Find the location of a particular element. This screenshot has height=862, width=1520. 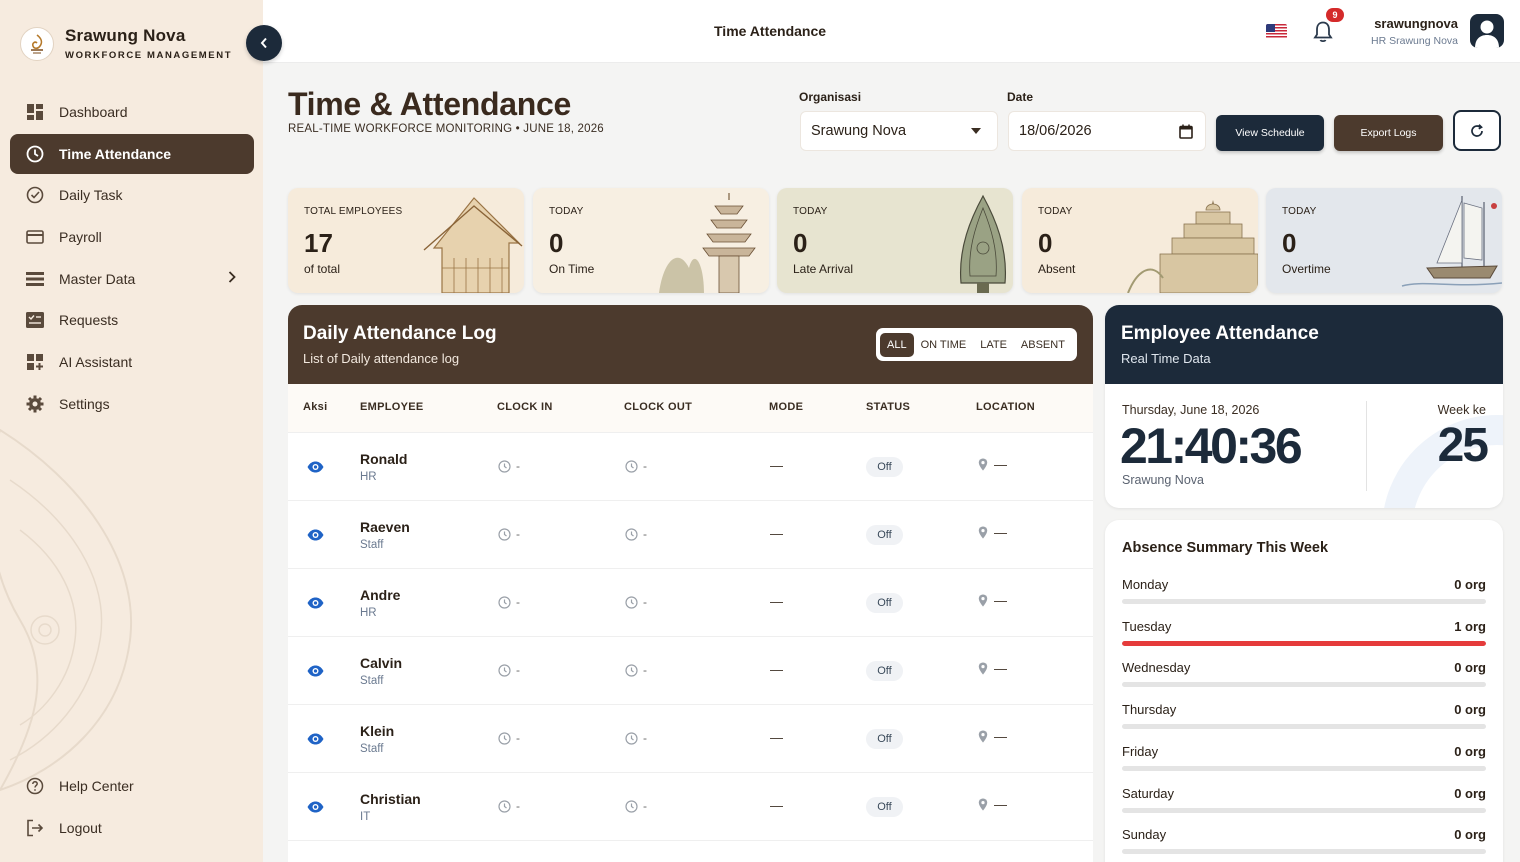

column-header-employee: EMPLOYEE is located at coordinates (392, 407).